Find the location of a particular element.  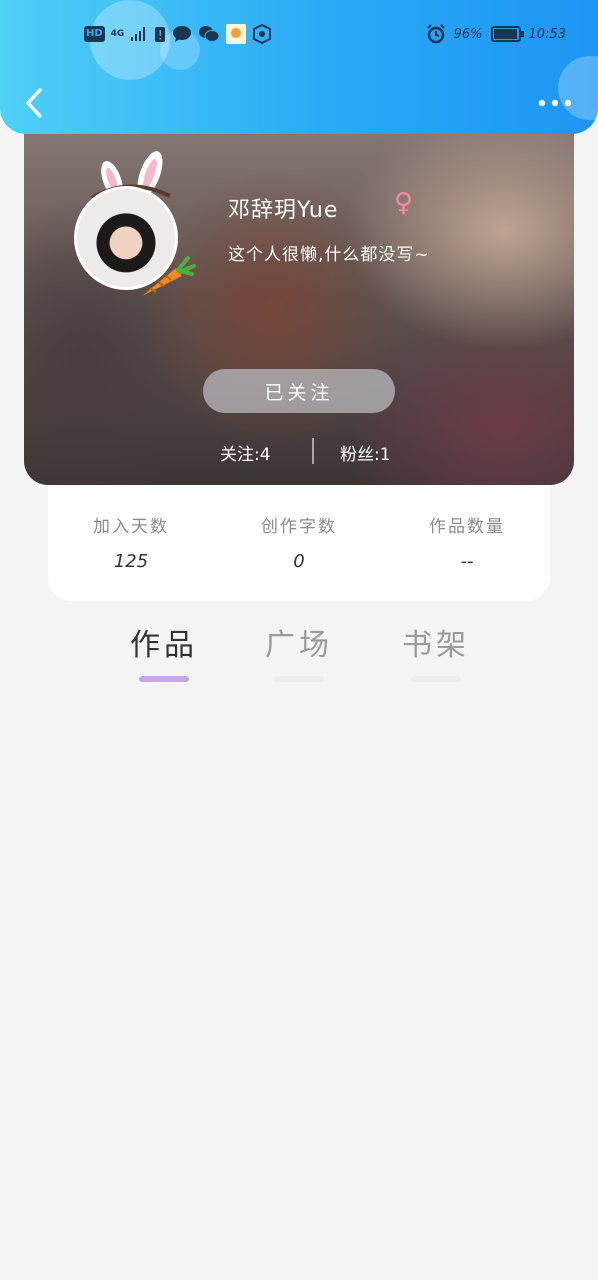

tab-square: 广场 is located at coordinates (299, 651).